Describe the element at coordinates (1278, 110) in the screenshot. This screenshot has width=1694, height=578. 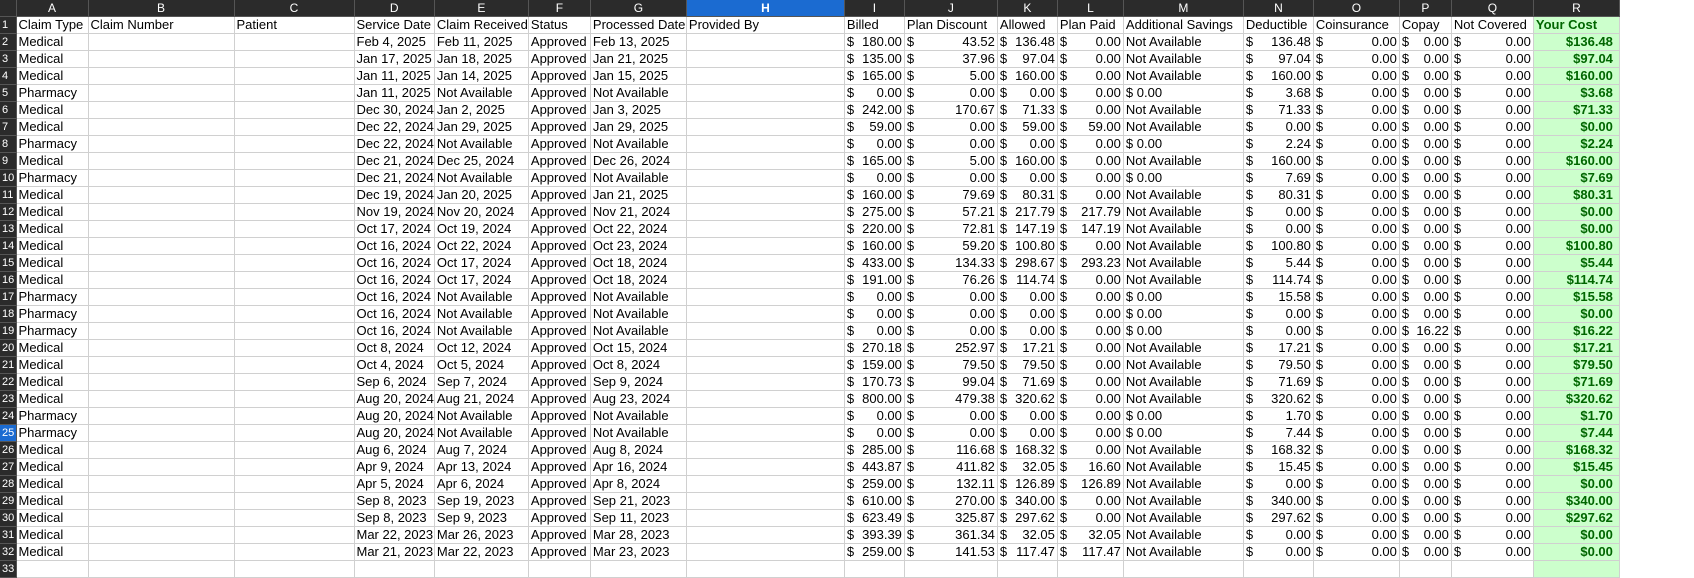
I see `cell-n: $71.33` at that location.